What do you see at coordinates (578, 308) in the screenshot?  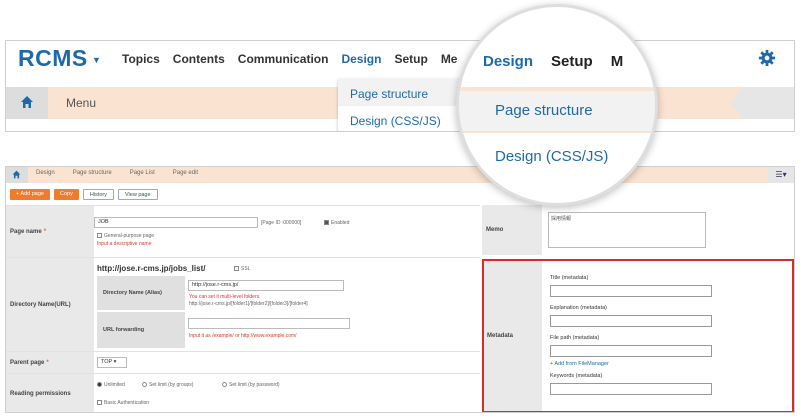 I see `meta-explanation-label: Explanation (metadata)` at bounding box center [578, 308].